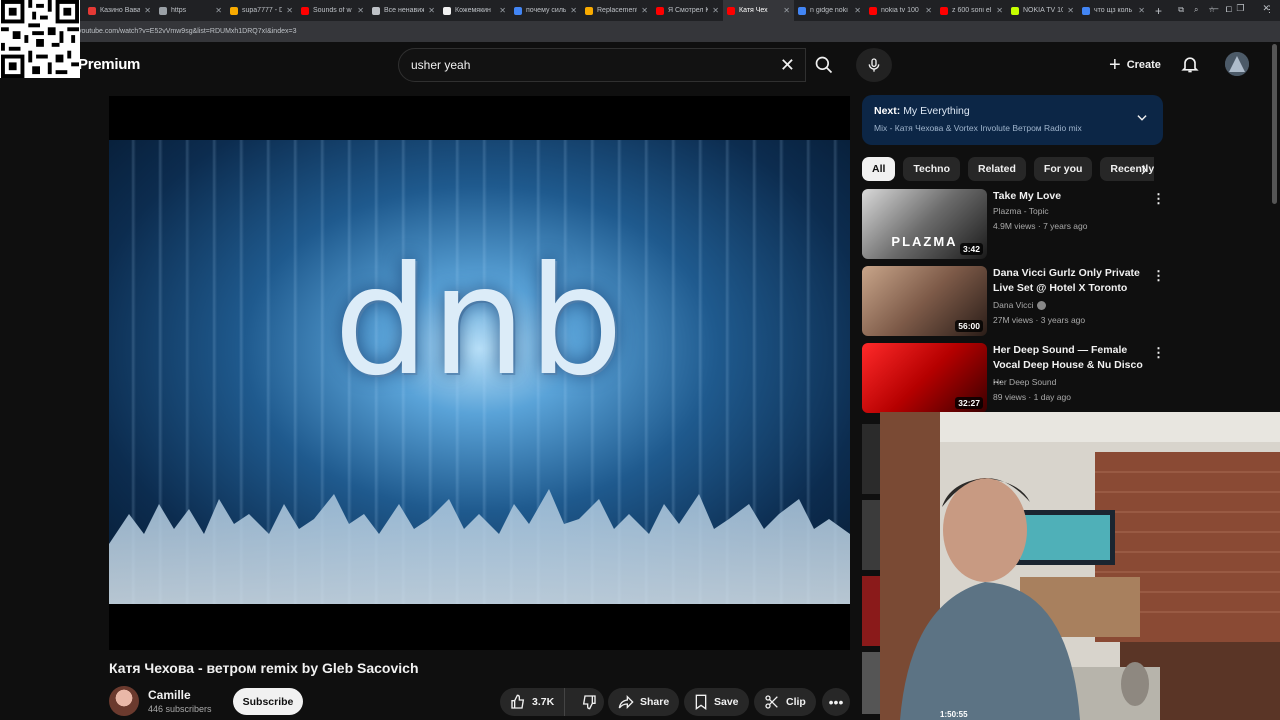 This screenshot has height=720, width=1280. What do you see at coordinates (1240, 8) in the screenshot?
I see `maximize-icon: ❐` at bounding box center [1240, 8].